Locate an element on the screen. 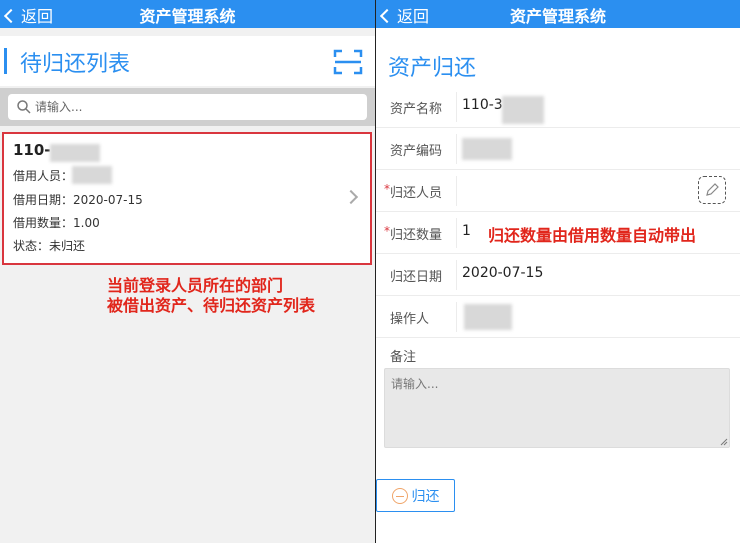  search-box is located at coordinates (187, 107).